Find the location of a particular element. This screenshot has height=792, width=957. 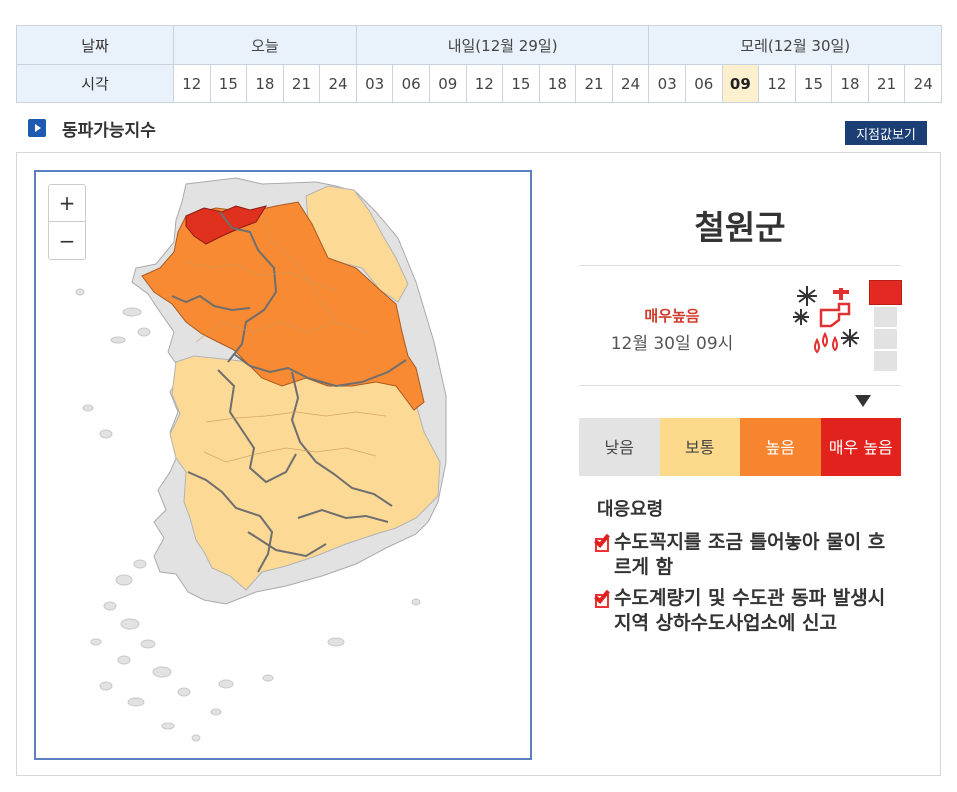

day-today: 오늘 is located at coordinates (265, 45).